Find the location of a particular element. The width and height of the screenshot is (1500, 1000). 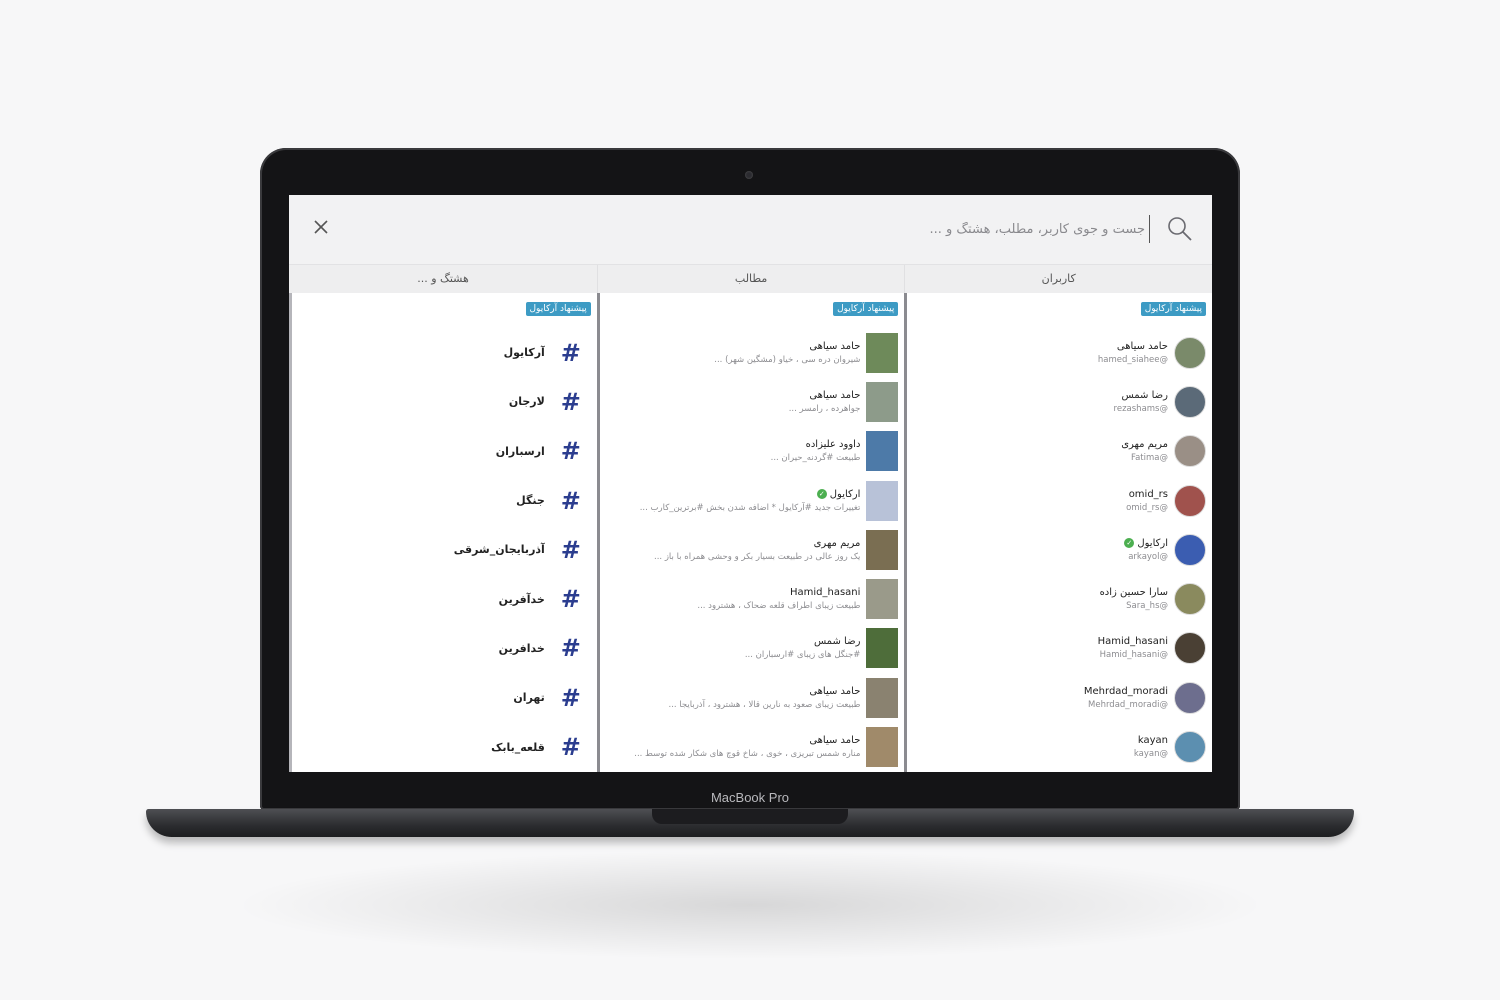

user-name-text: kayan is located at coordinates (1152, 741).